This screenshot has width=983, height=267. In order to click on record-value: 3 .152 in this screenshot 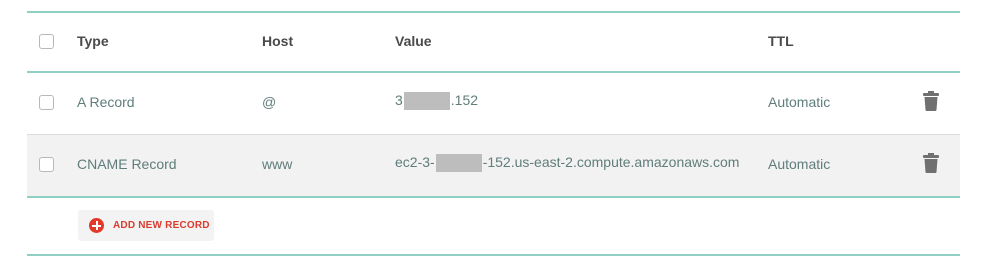, I will do `click(437, 101)`.